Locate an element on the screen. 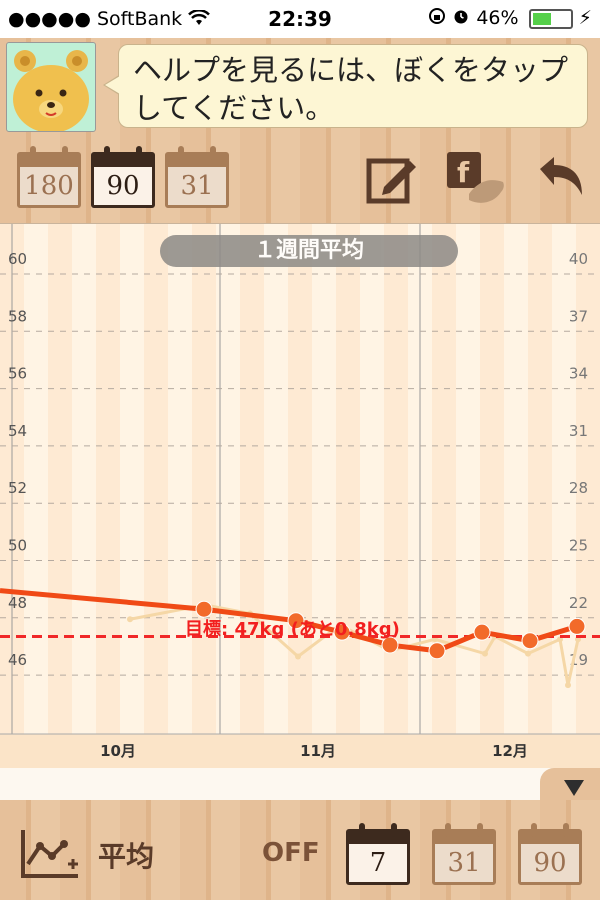  goal-label: 目標: 47kg (あと0.8kg) is located at coordinates (292, 629).